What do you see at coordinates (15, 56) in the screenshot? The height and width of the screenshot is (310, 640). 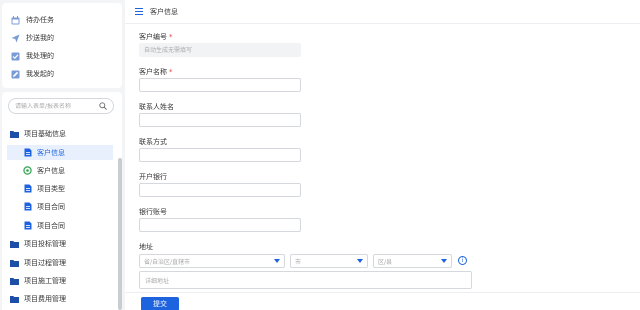 I see `task-icon` at bounding box center [15, 56].